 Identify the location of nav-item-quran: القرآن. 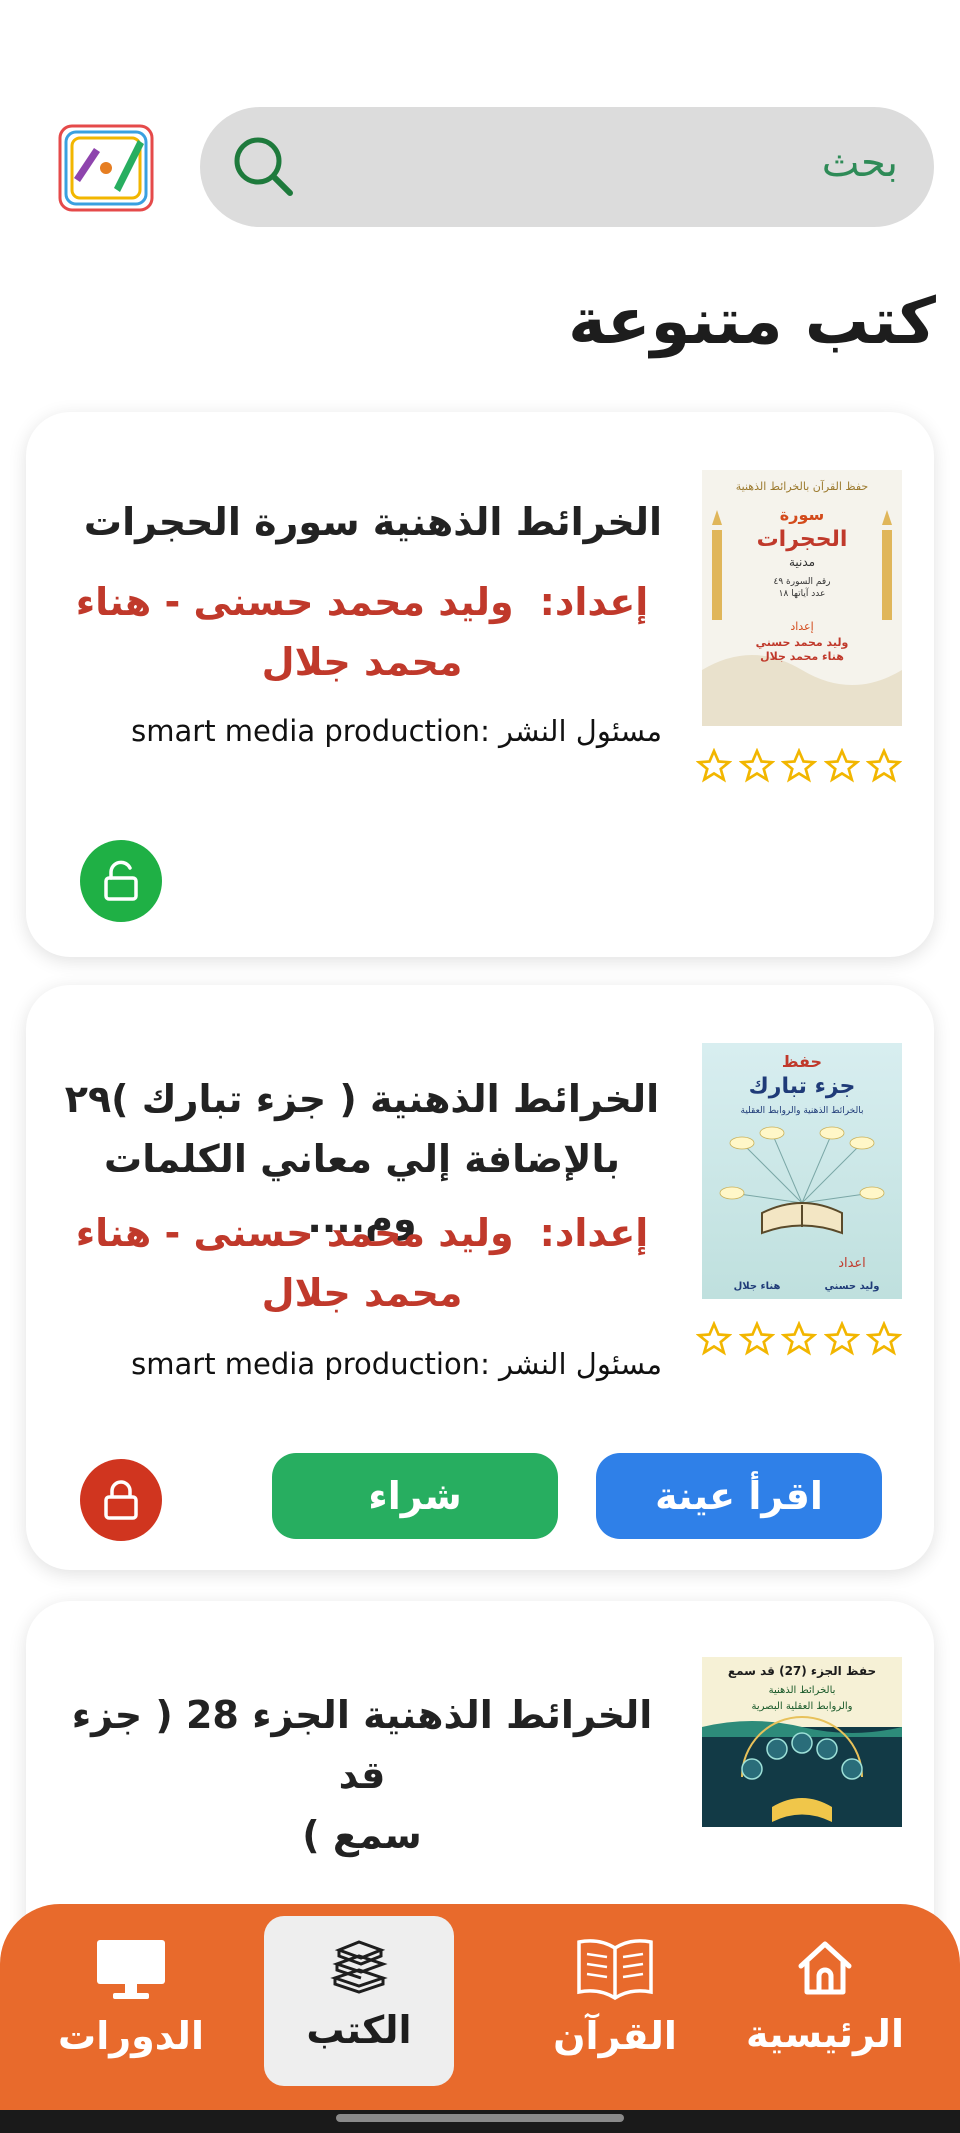
(615, 2007).